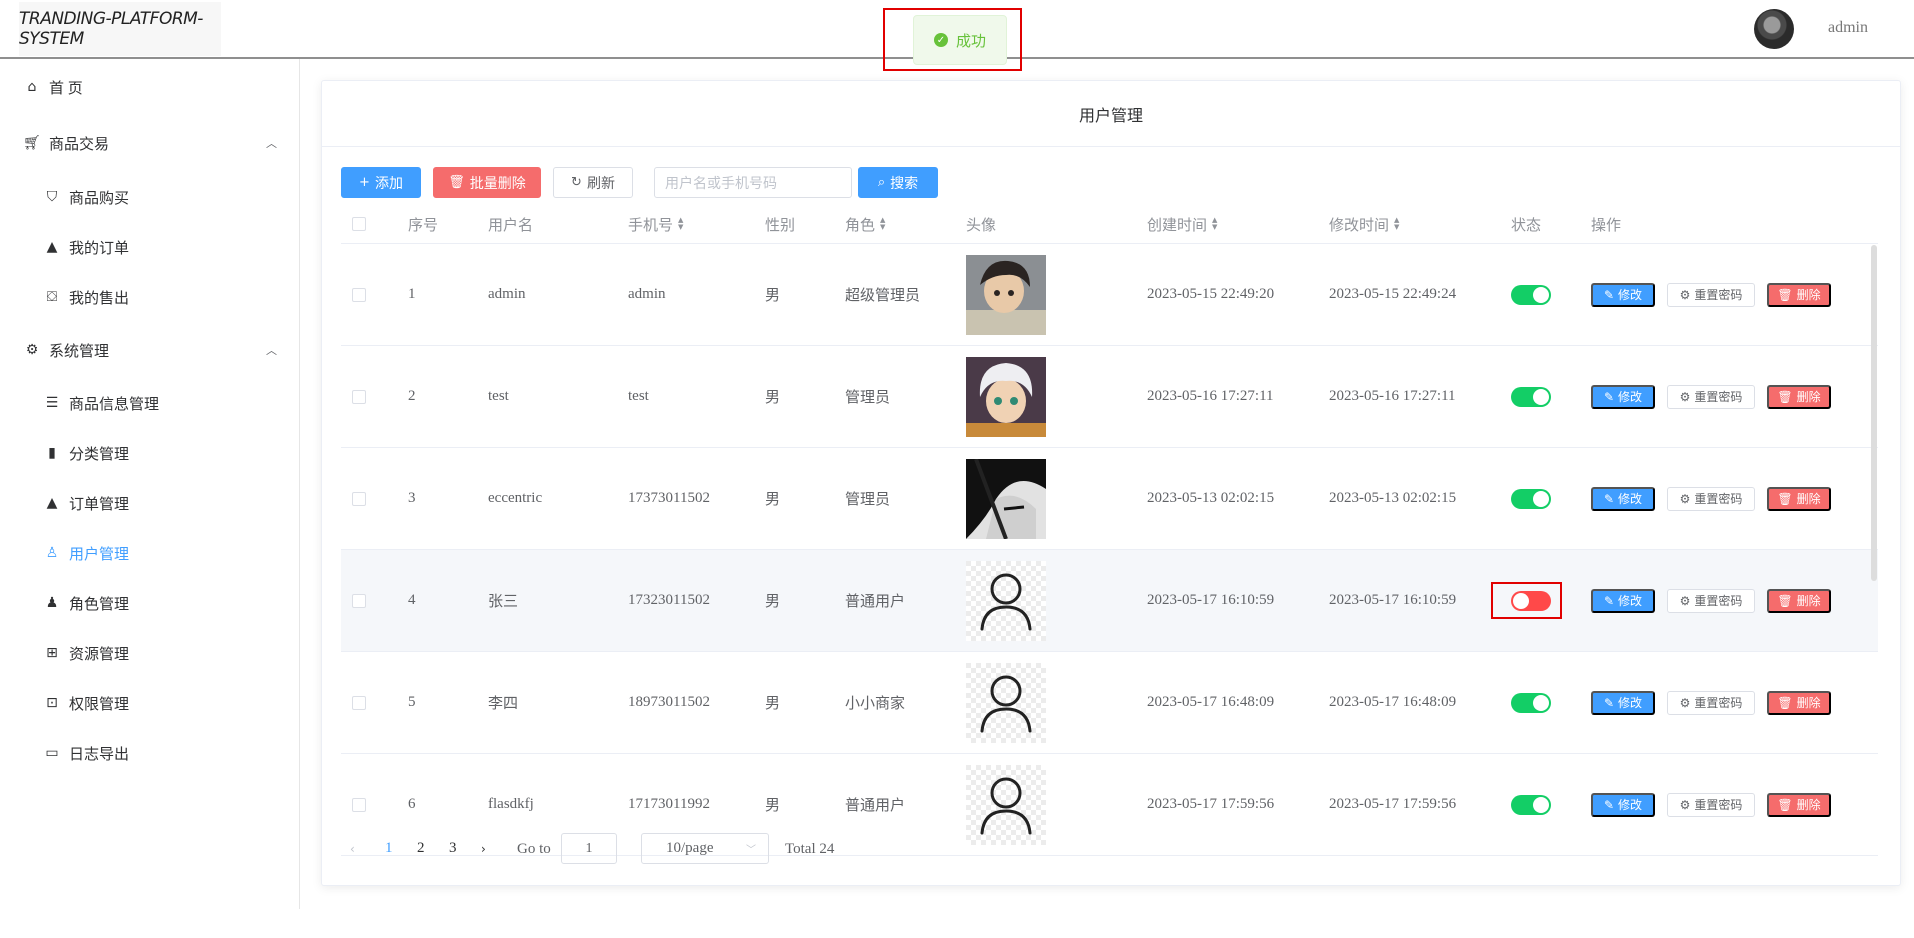  What do you see at coordinates (359, 224) in the screenshot?
I see `select-all-checkbox` at bounding box center [359, 224].